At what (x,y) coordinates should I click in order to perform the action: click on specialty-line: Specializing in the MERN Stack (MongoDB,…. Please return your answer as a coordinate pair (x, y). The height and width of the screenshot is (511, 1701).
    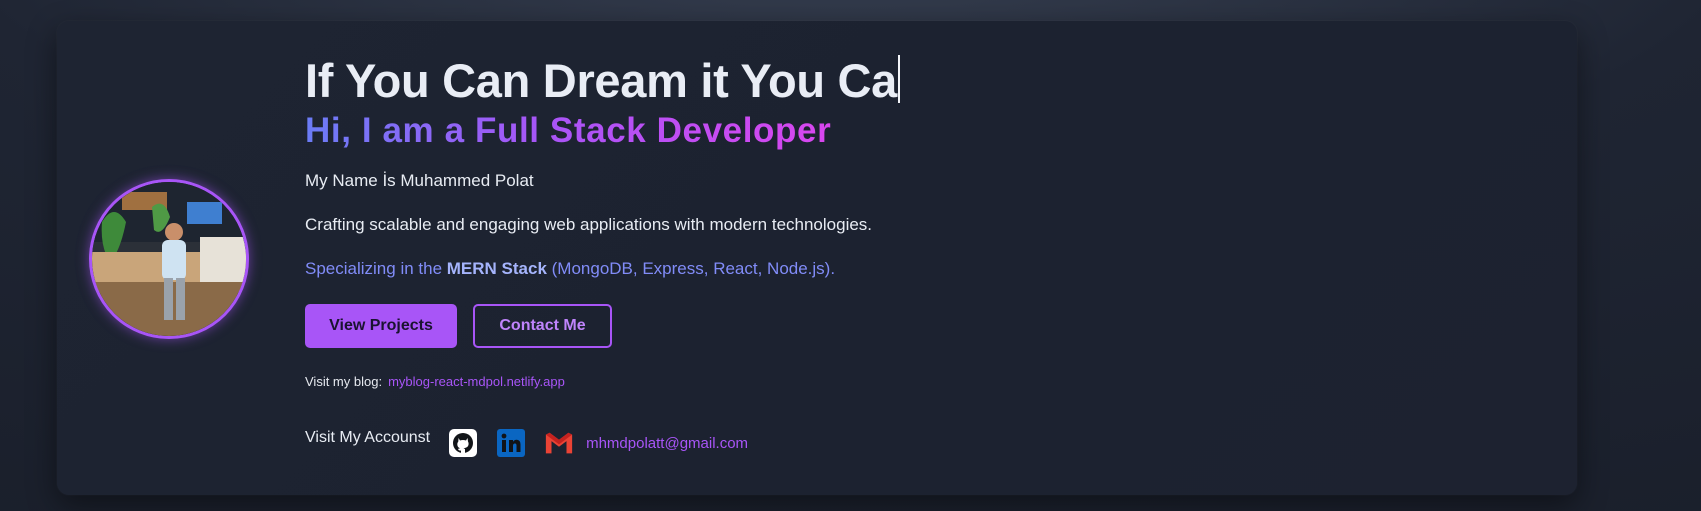
    Looking at the image, I should click on (570, 269).